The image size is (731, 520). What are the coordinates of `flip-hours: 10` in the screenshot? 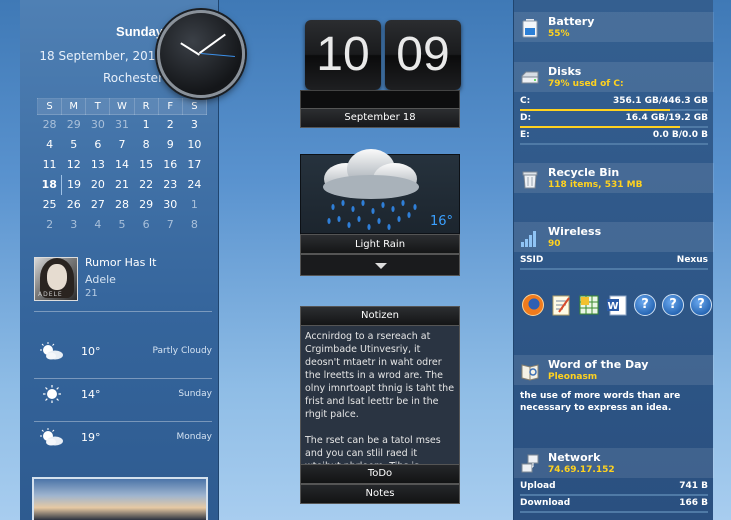 It's located at (343, 55).